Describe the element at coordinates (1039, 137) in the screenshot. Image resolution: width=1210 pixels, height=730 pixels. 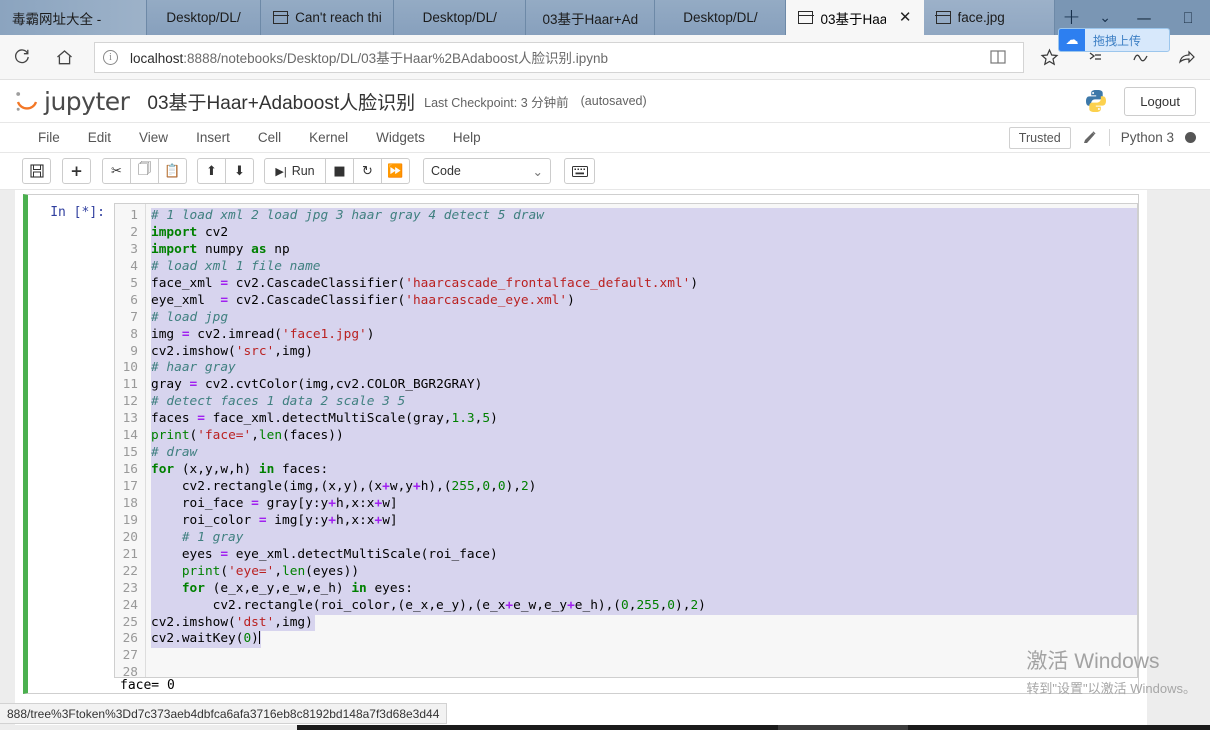
I see `trusted-badge: Trusted` at that location.